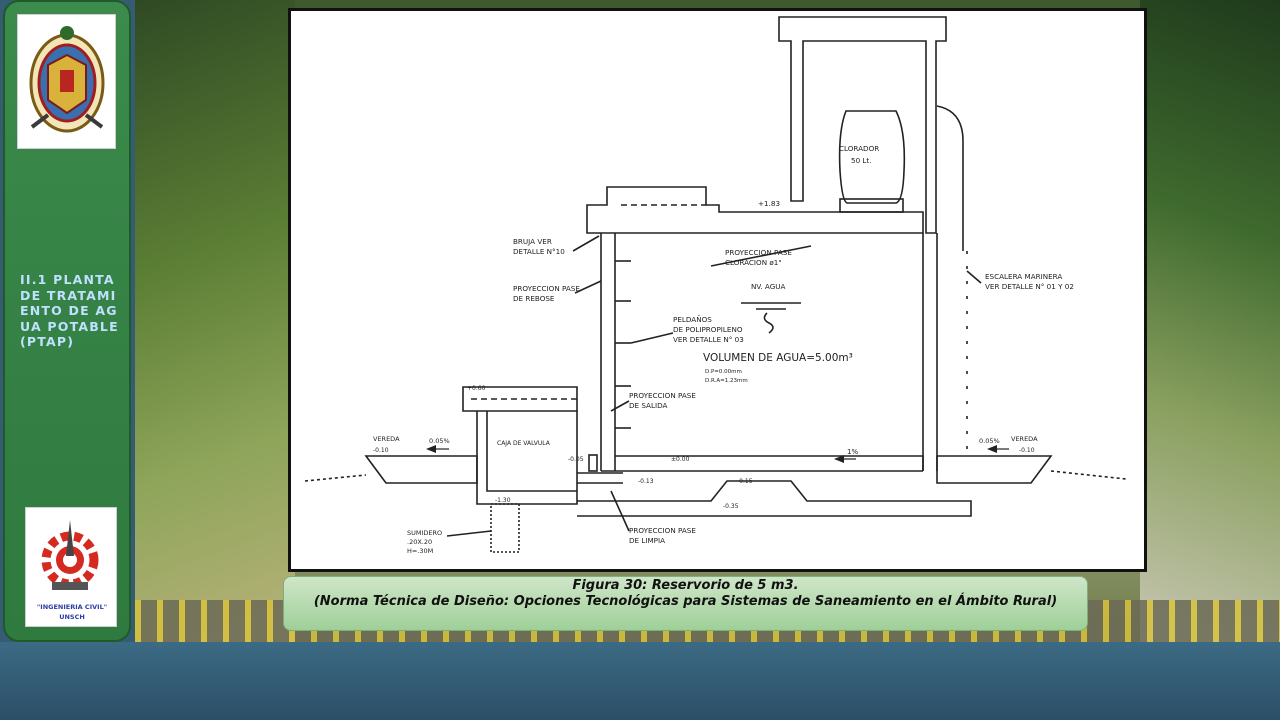  I want to click on bottom-band, so click(640, 681).